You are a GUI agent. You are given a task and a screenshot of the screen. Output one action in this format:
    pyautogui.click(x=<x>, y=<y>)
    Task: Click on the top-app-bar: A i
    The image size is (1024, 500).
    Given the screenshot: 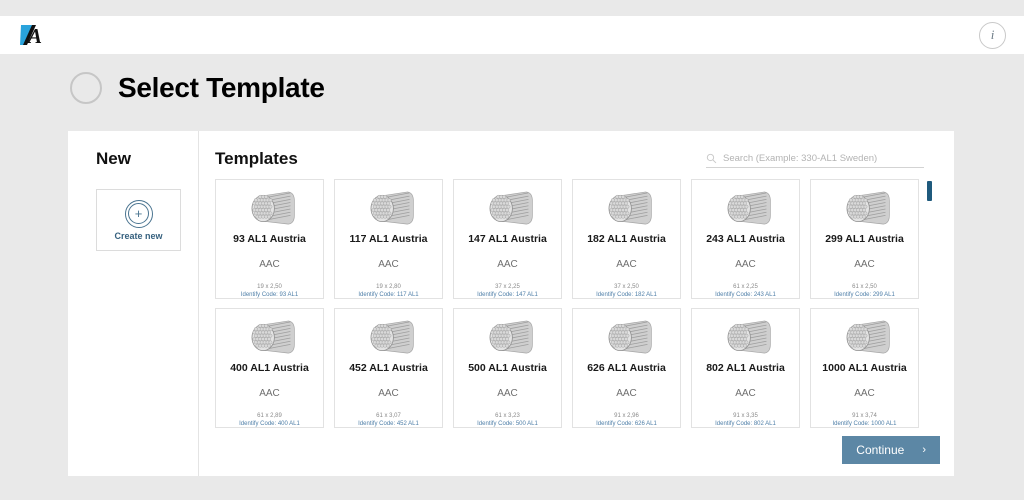 What is the action you would take?
    pyautogui.click(x=512, y=35)
    